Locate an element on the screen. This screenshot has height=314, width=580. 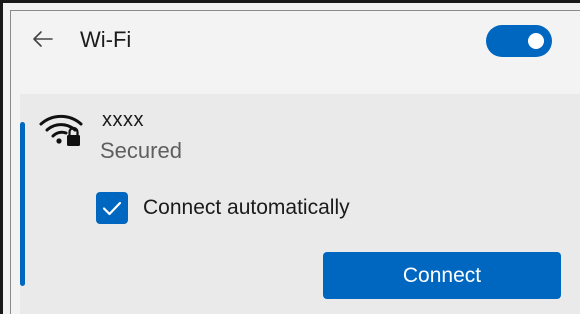
network-status: Secured is located at coordinates (141, 150).